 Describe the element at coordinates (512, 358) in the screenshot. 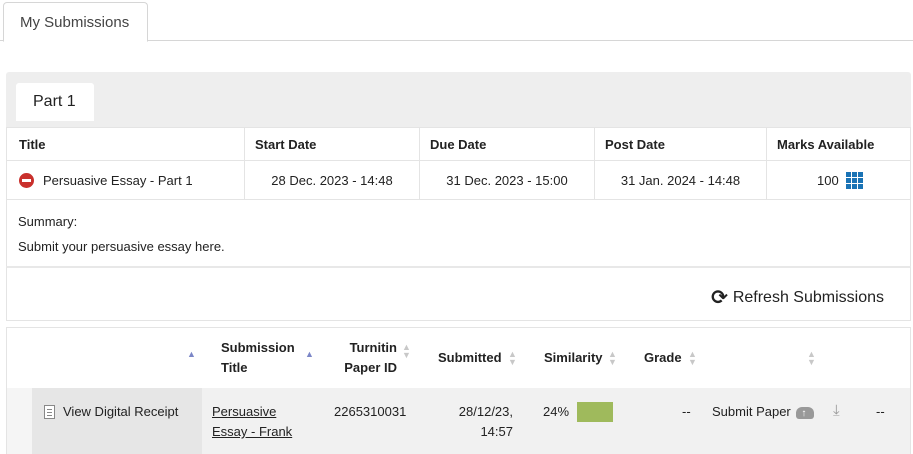

I see `sort-submitted-icon: ▲ ▼` at that location.